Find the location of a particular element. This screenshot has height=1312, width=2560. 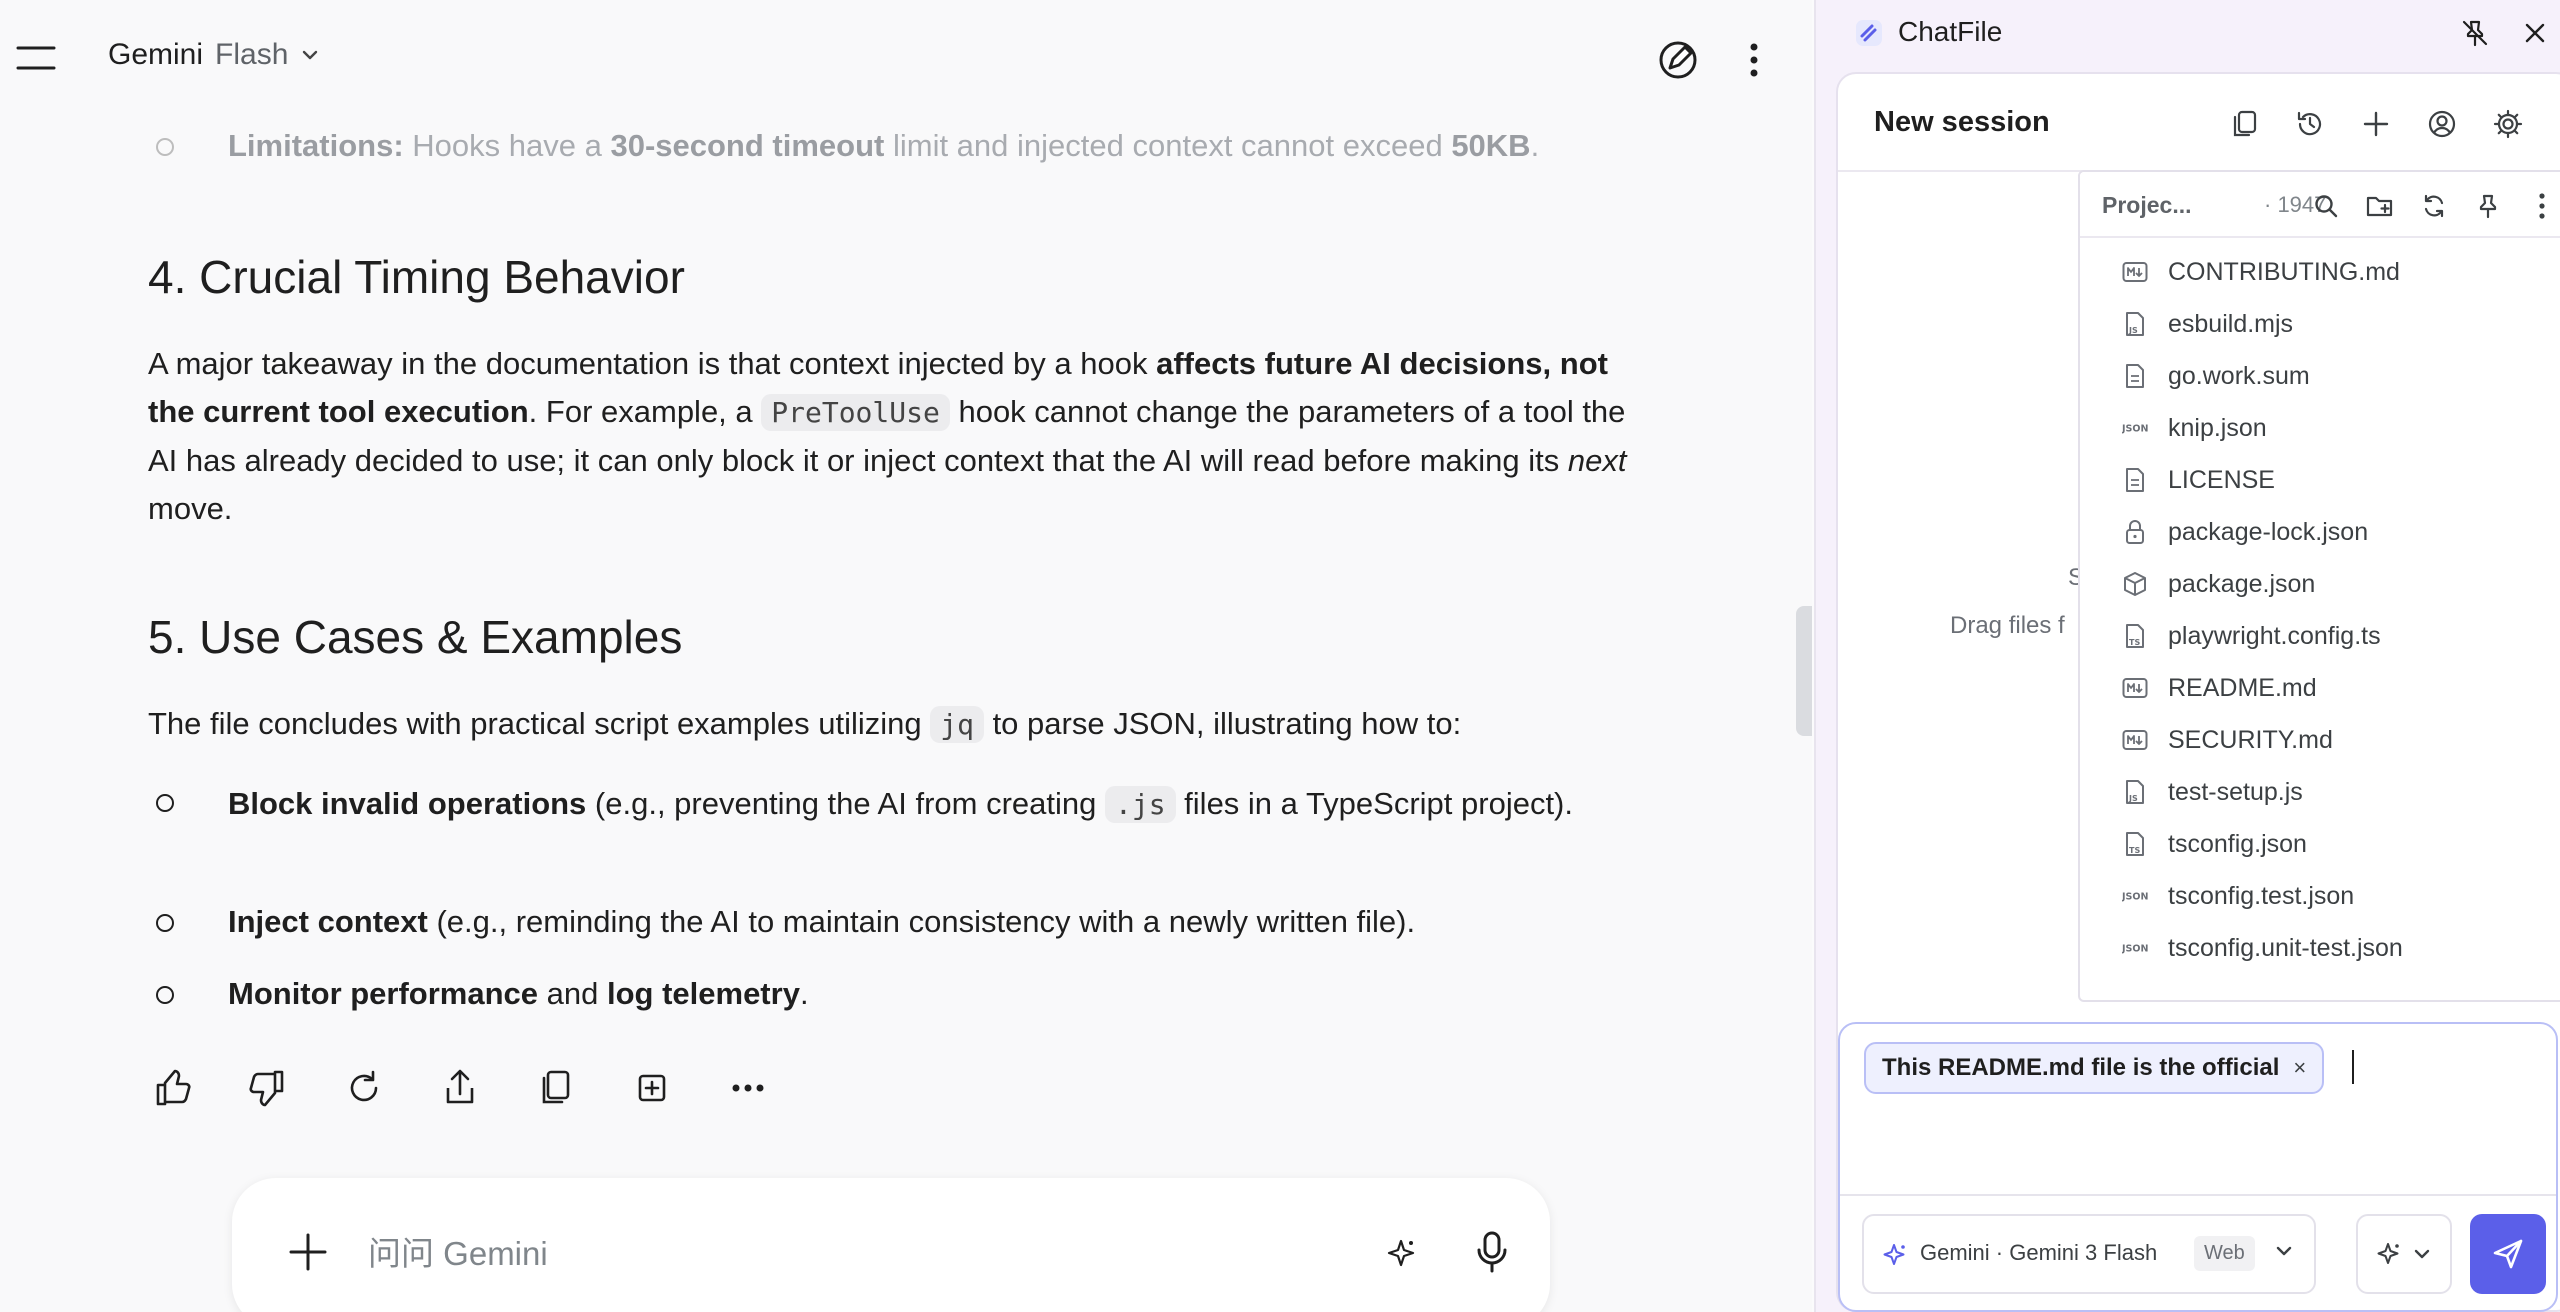

file-row: JSON tsconfig.unit-test.json is located at coordinates (2320, 948).